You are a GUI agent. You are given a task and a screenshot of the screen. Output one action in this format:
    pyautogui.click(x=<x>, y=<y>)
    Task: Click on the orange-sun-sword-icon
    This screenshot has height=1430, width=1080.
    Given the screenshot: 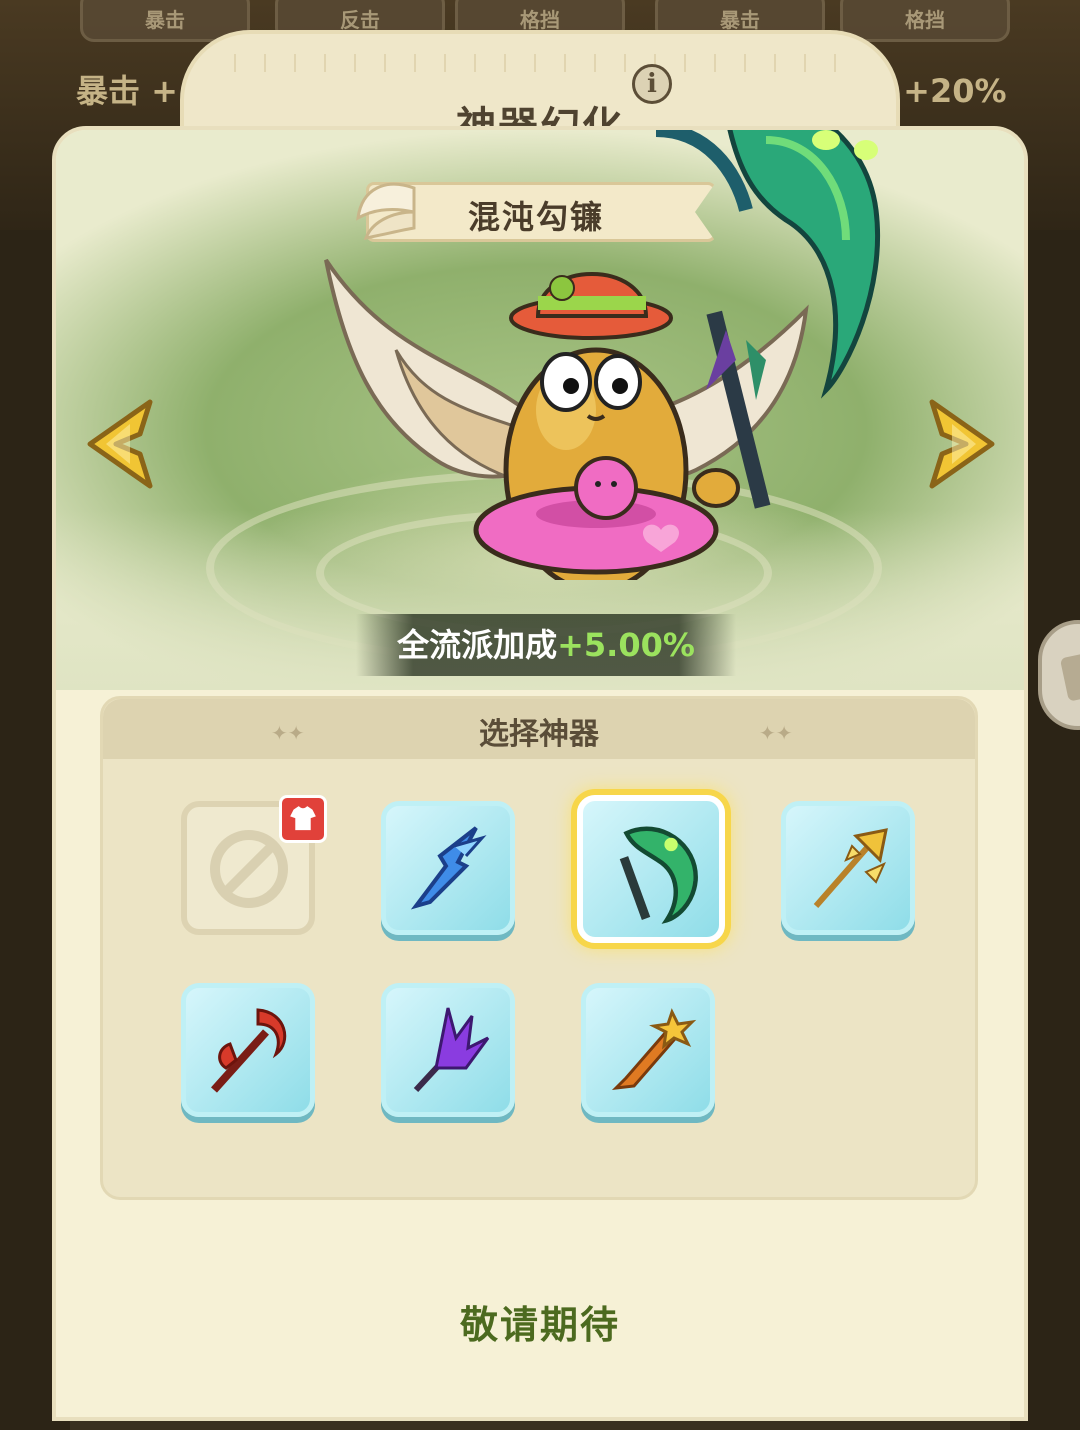 What is the action you would take?
    pyautogui.click(x=654, y=1049)
    